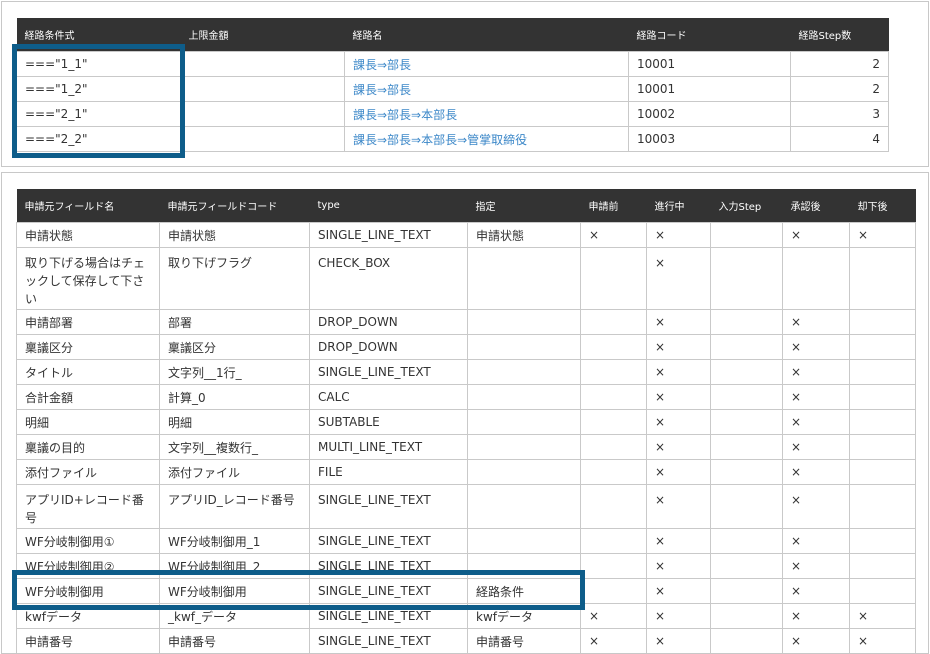 The height and width of the screenshot is (654, 930). What do you see at coordinates (524, 591) in the screenshot?
I see `spec-cell: 経路条件` at bounding box center [524, 591].